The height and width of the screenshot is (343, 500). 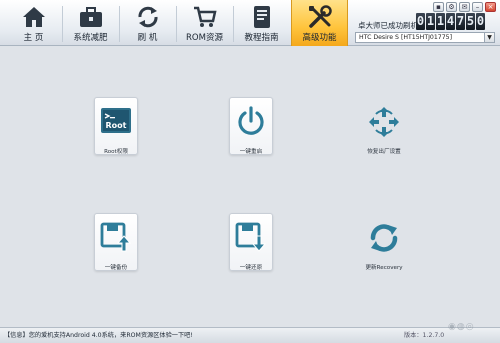 What do you see at coordinates (424, 335) in the screenshot?
I see `version-label: 版本：1.2.7.0` at bounding box center [424, 335].